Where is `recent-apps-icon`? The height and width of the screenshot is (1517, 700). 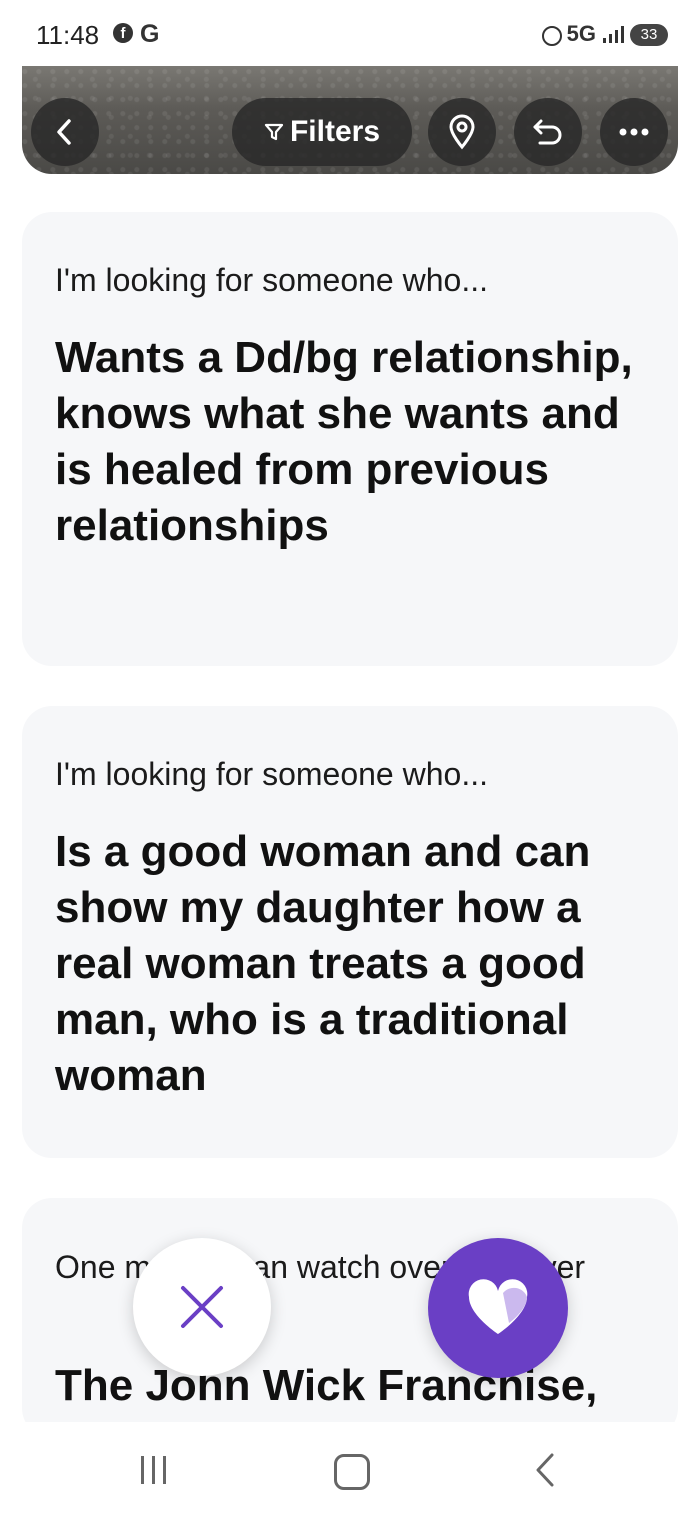 recent-apps-icon is located at coordinates (154, 1470).